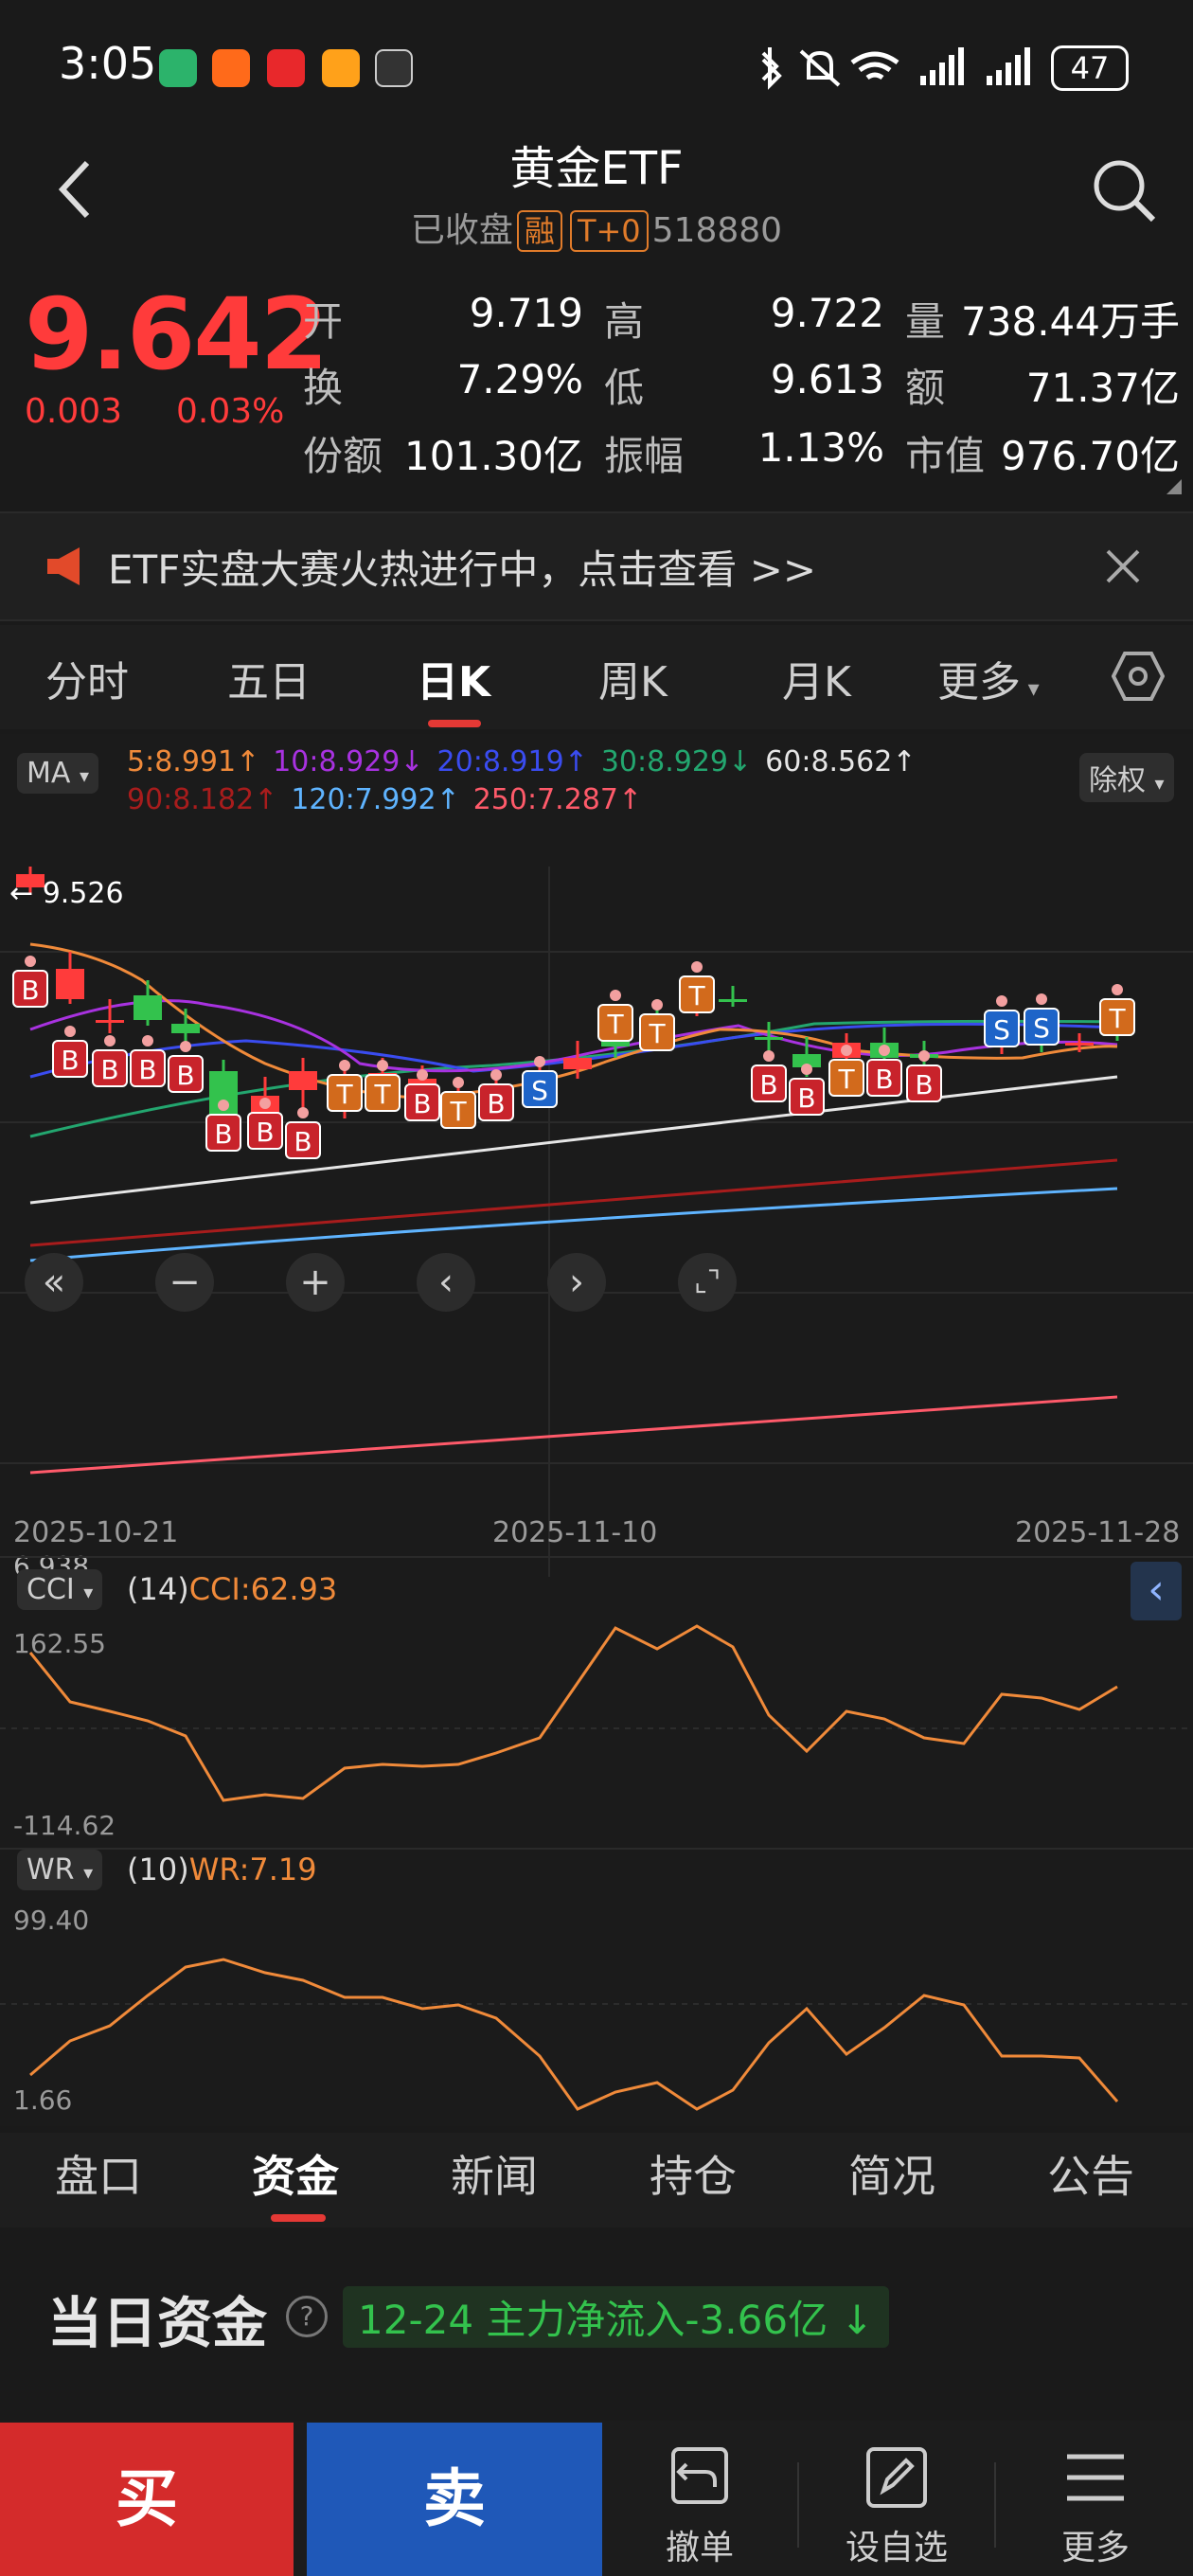 This screenshot has height=2576, width=1193. Describe the element at coordinates (494, 2173) in the screenshot. I see `tab-news: 新闻` at that location.